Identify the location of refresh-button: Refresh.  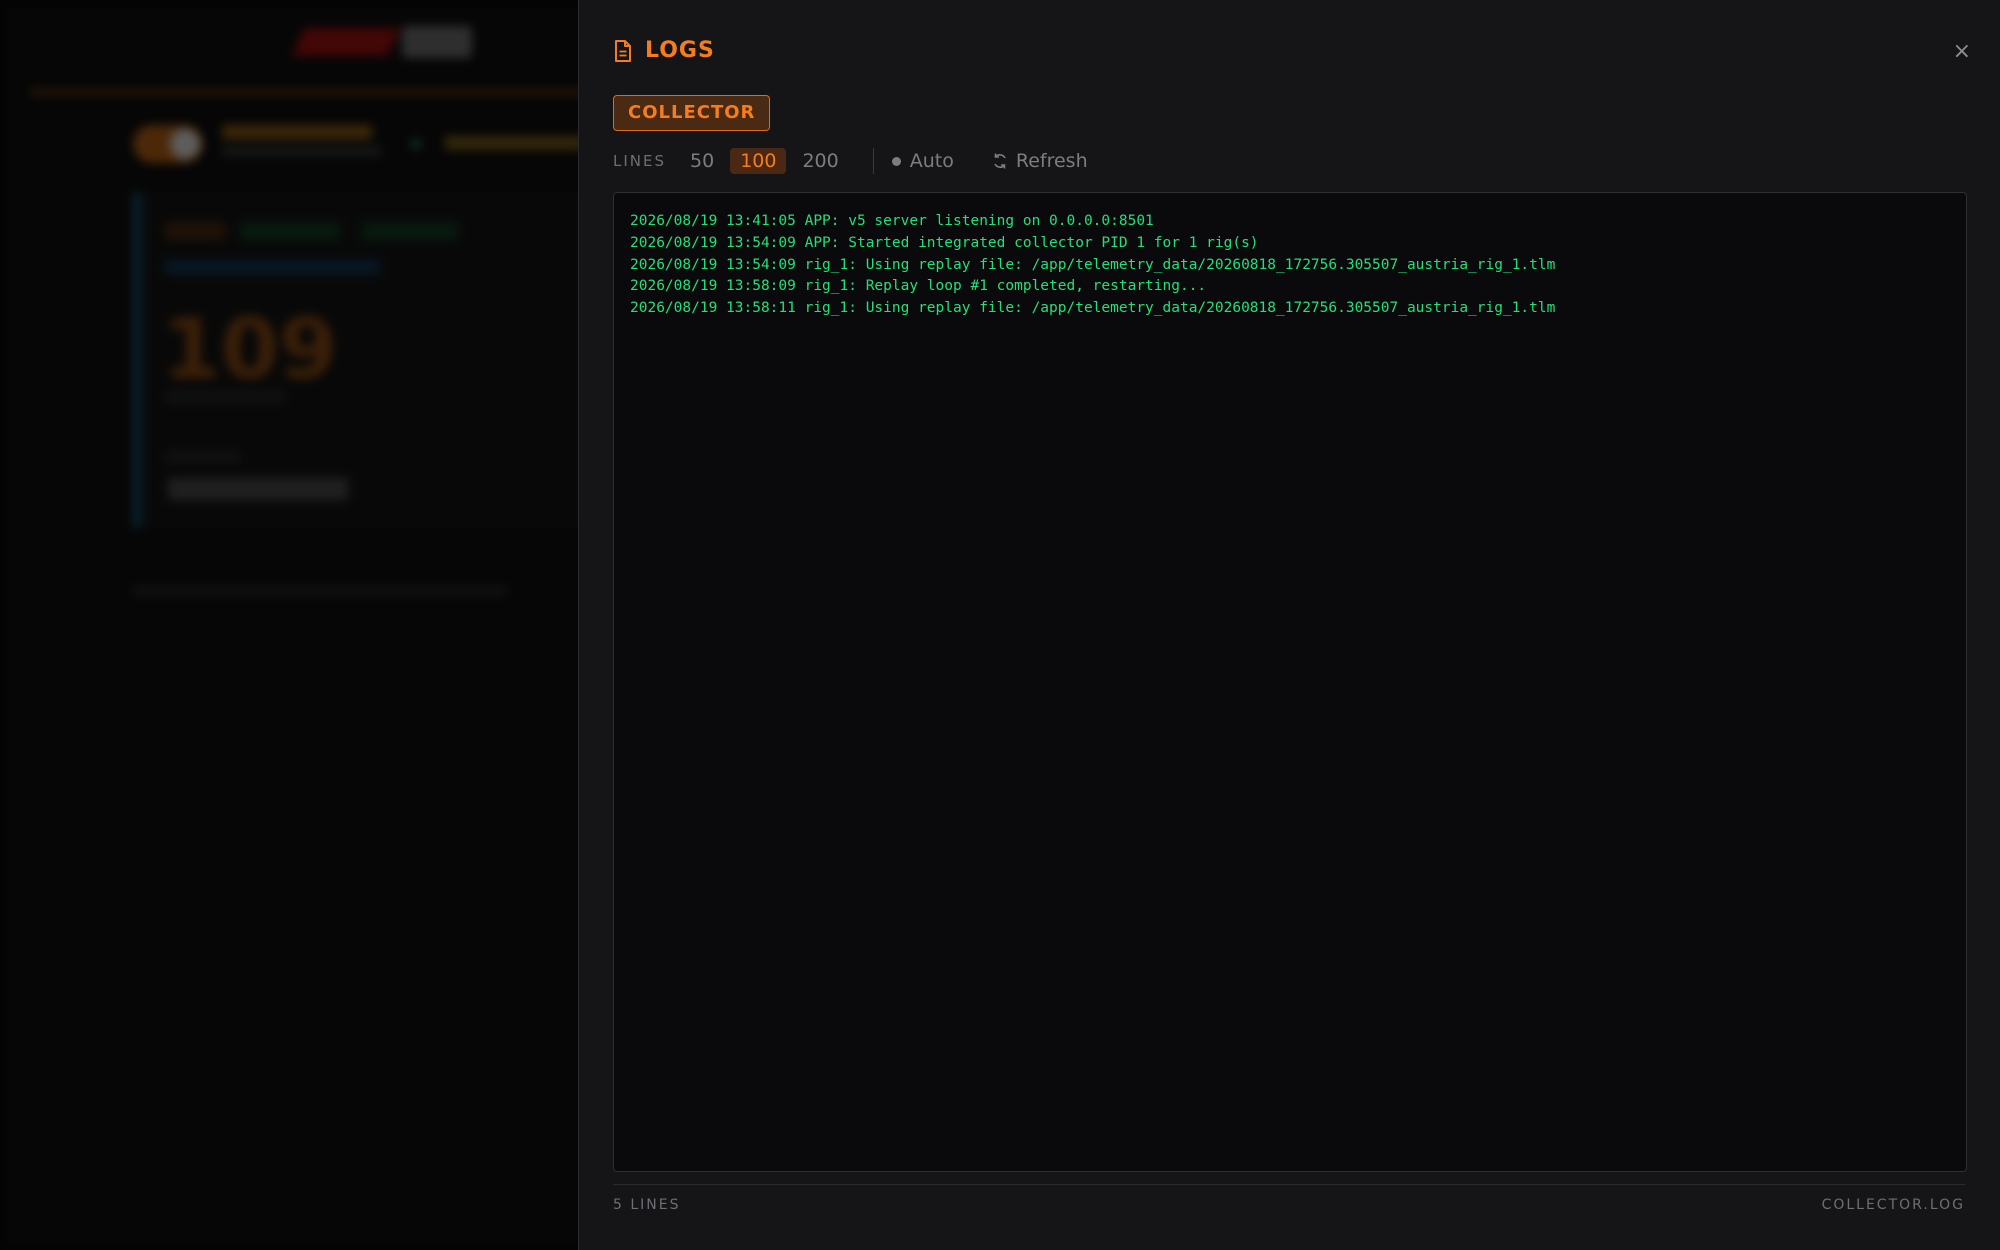
(1040, 161).